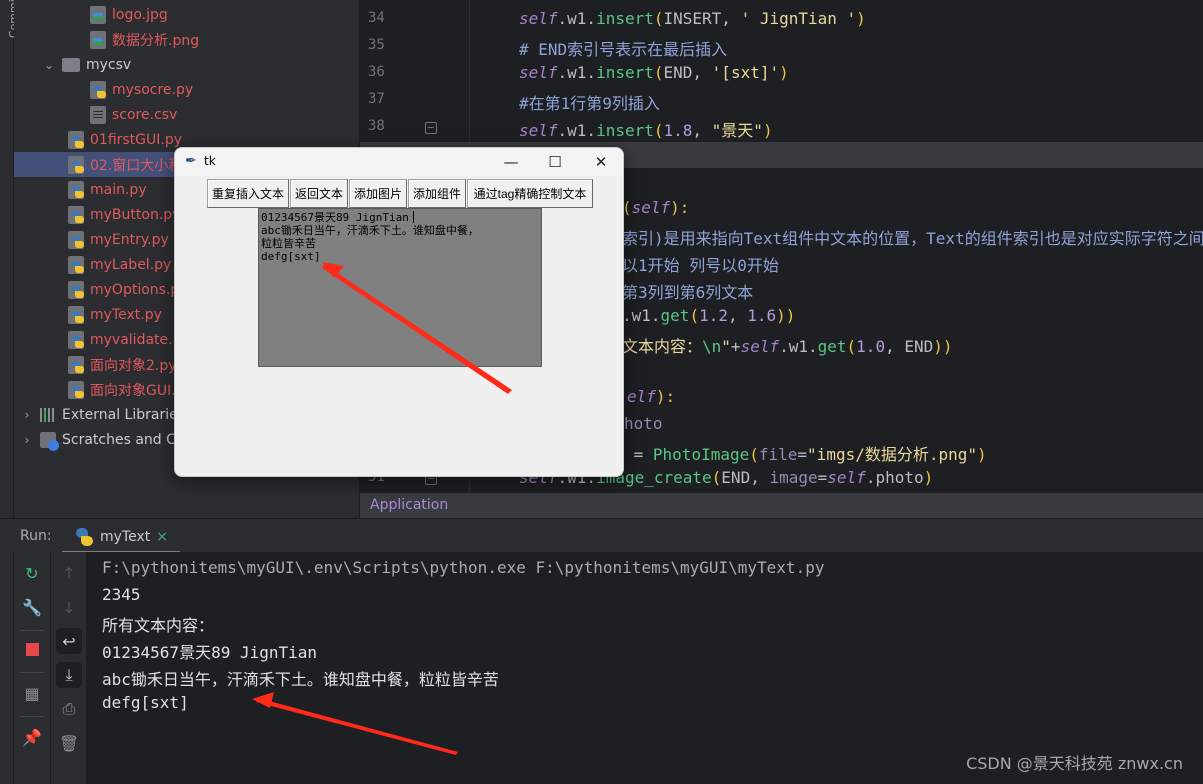 Image resolution: width=1203 pixels, height=784 pixels. What do you see at coordinates (69, 607) in the screenshot?
I see `arrow-down-icon: ↓` at bounding box center [69, 607].